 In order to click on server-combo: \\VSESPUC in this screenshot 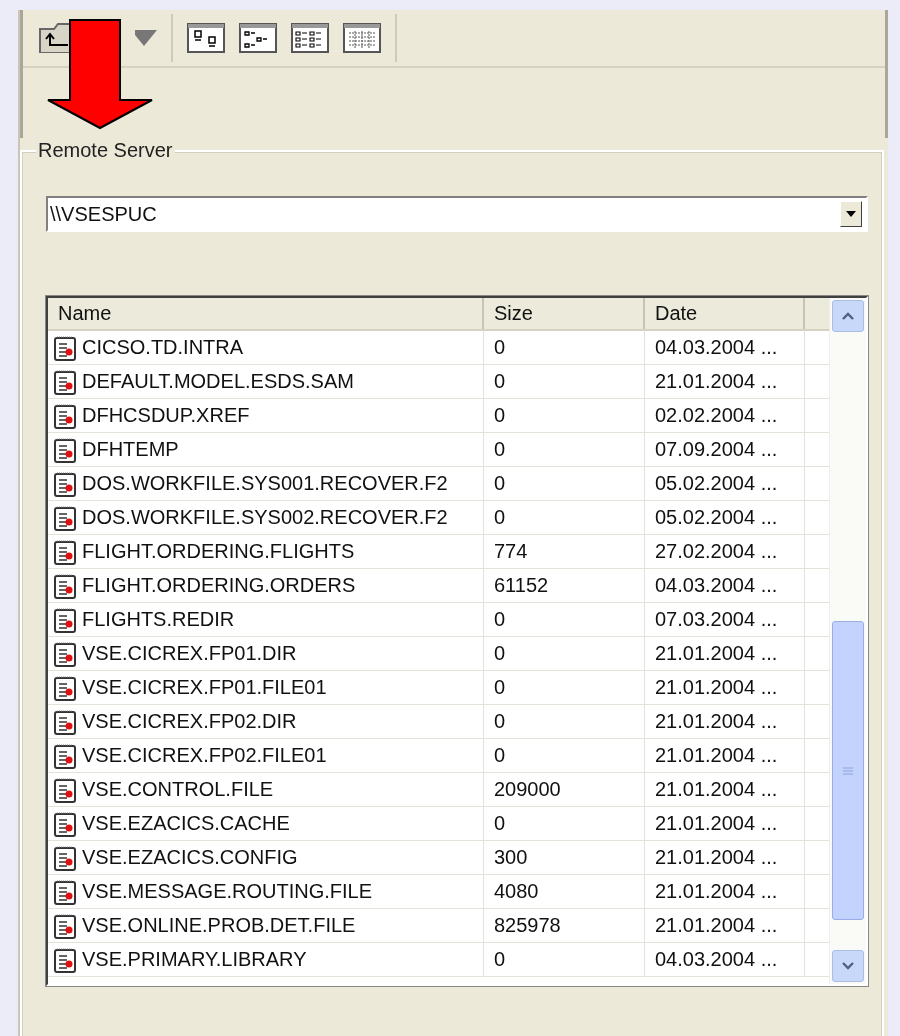, I will do `click(457, 214)`.